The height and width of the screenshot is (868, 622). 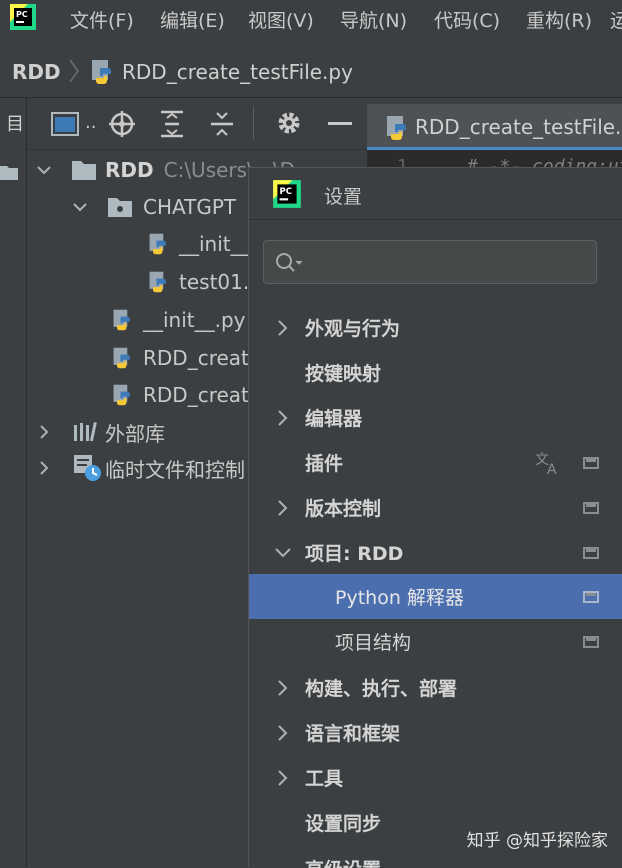 What do you see at coordinates (215, 244) in the screenshot?
I see `tree-item-label: __init__` at bounding box center [215, 244].